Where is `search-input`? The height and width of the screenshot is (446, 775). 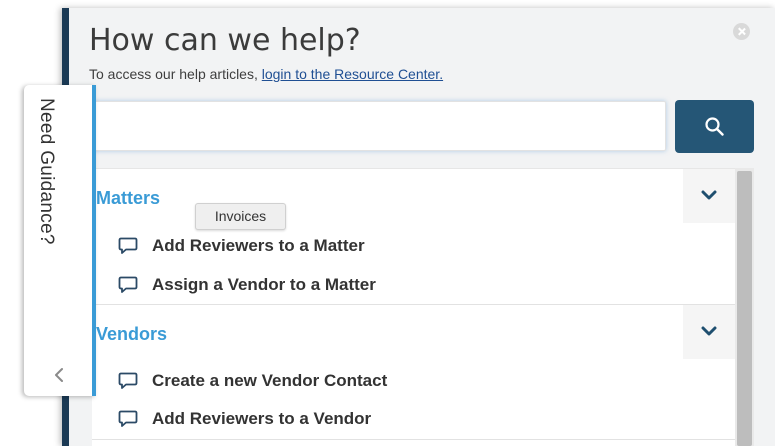 search-input is located at coordinates (379, 126).